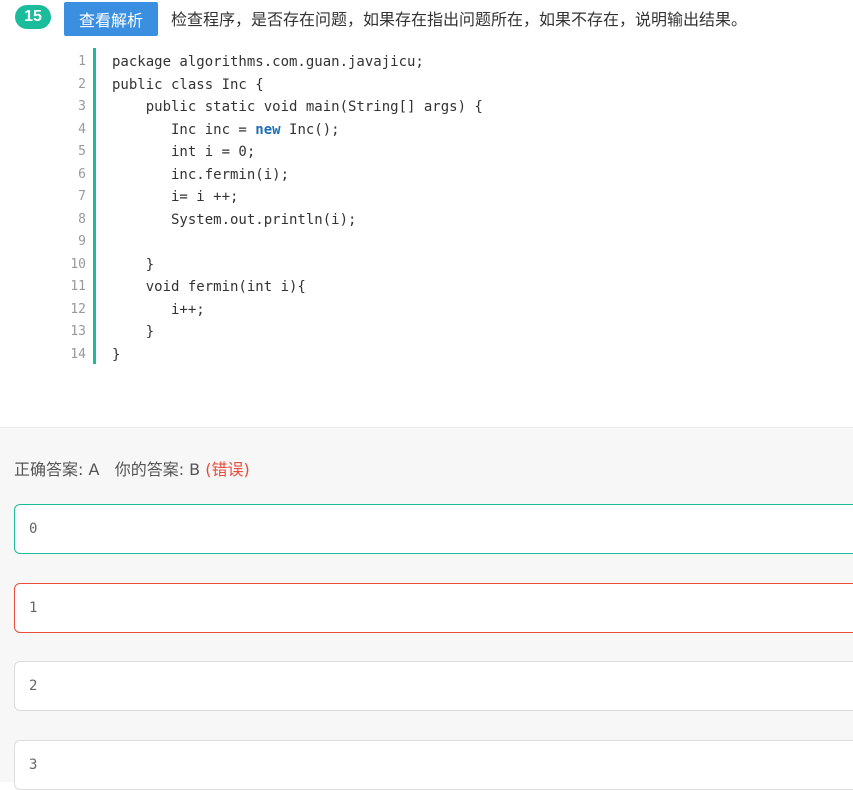 The image size is (853, 790). I want to click on line-number: 1, so click(82, 61).